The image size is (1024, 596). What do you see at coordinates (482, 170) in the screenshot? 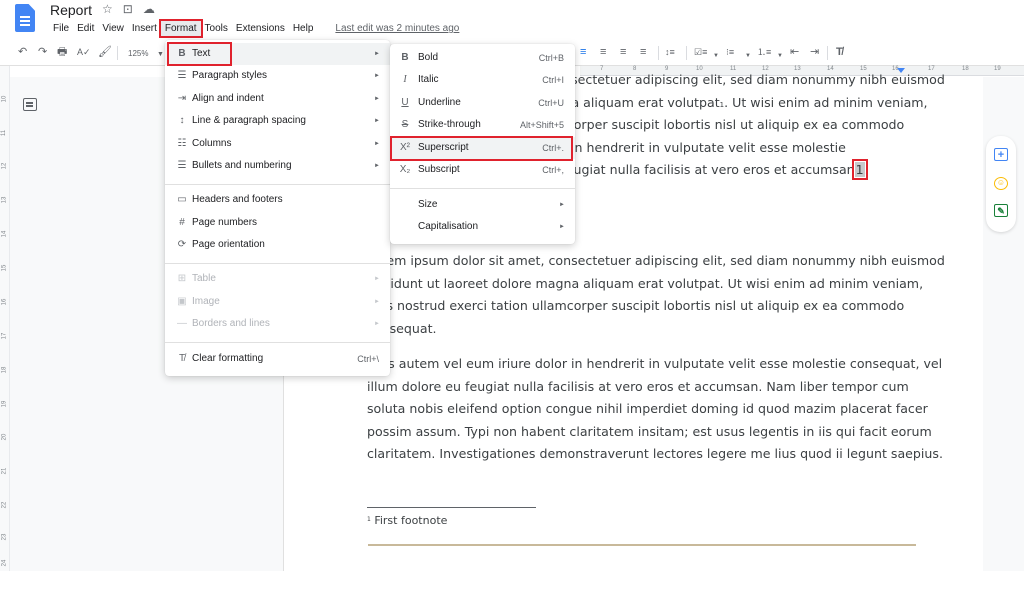
I see `menu-item-subscript: X₂ Subscript Ctrl+,` at bounding box center [482, 170].